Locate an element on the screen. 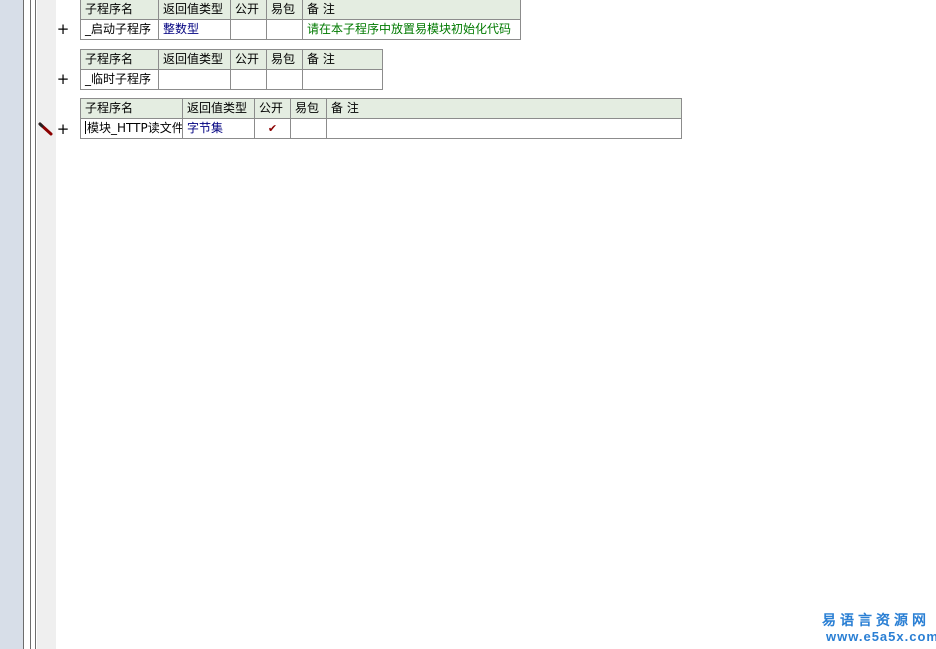 The image size is (936, 649). watermark-url: www.e5a5x.com is located at coordinates (881, 636).